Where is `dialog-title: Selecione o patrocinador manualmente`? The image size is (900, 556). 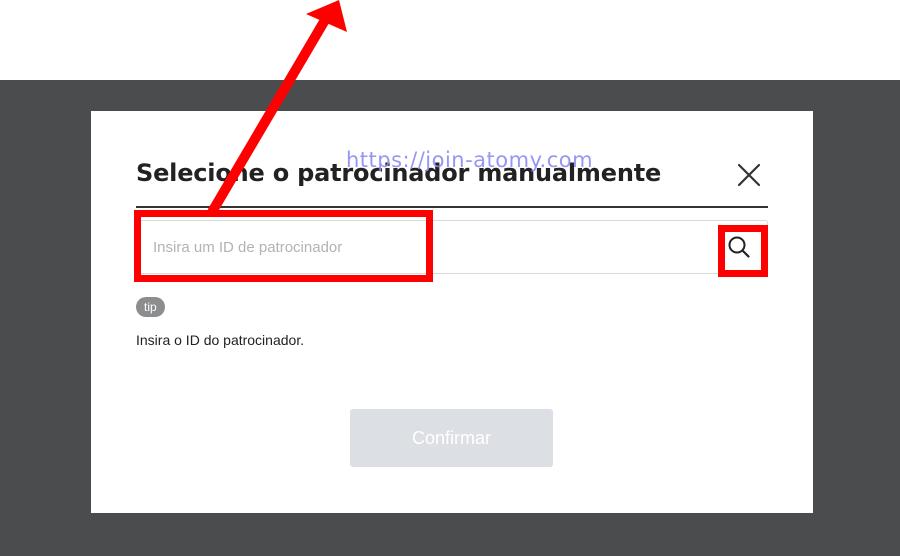 dialog-title: Selecione o patrocinador manualmente is located at coordinates (399, 173).